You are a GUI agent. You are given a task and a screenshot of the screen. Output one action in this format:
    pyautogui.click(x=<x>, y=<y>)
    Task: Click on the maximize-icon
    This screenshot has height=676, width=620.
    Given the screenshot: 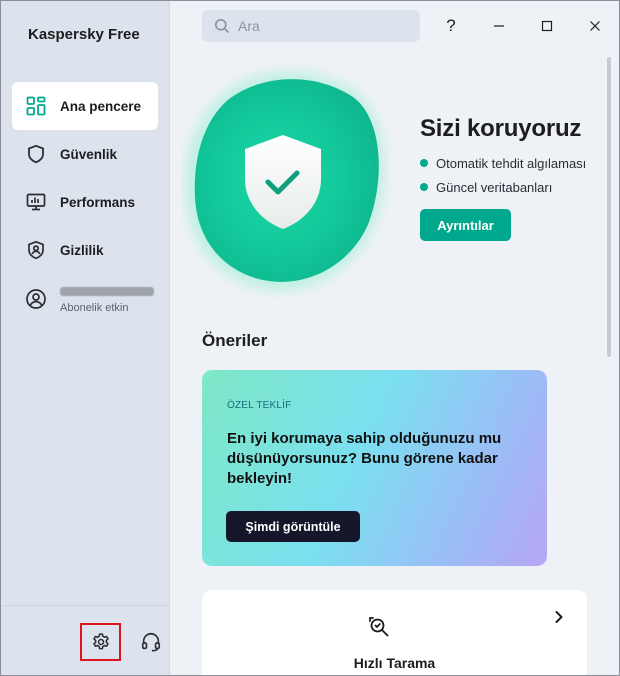 What is the action you would take?
    pyautogui.click(x=547, y=26)
    